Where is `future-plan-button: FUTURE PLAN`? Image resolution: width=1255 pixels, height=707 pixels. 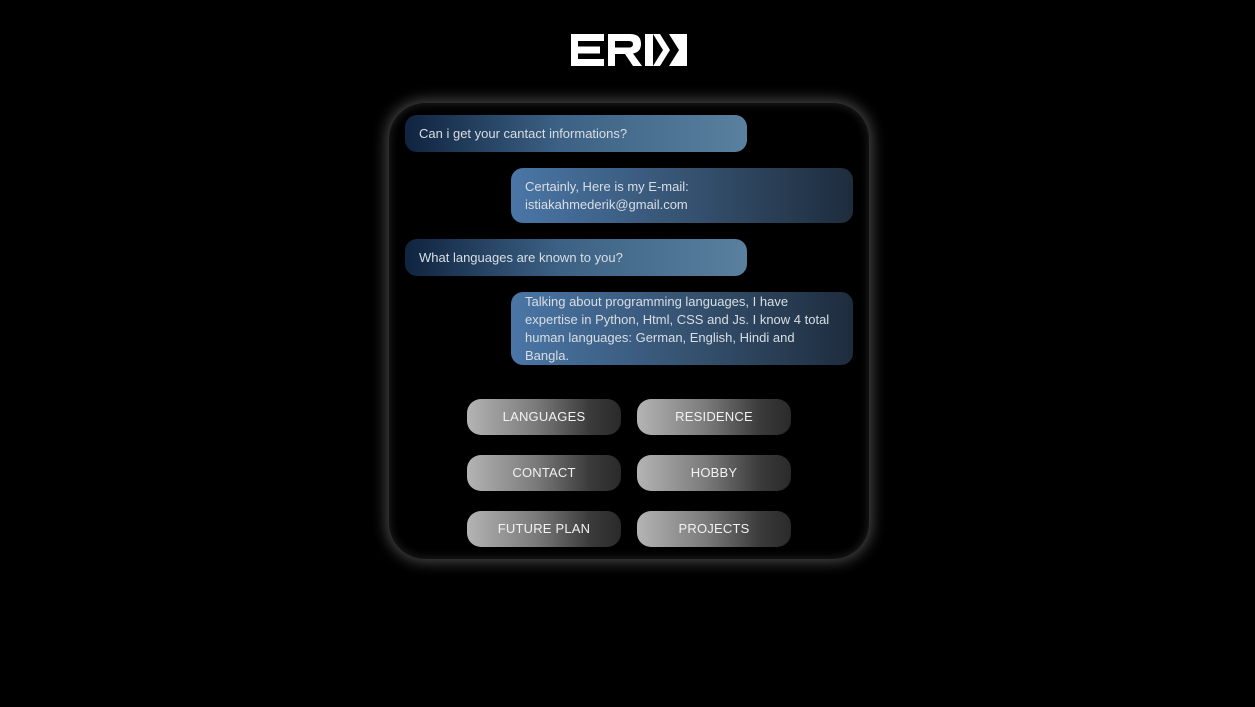 future-plan-button: FUTURE PLAN is located at coordinates (544, 529).